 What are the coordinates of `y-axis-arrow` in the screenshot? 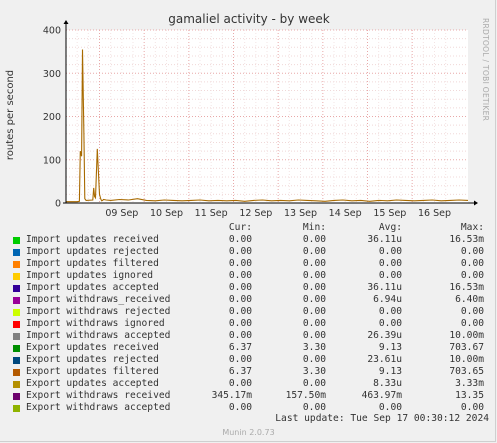 It's located at (66, 22).